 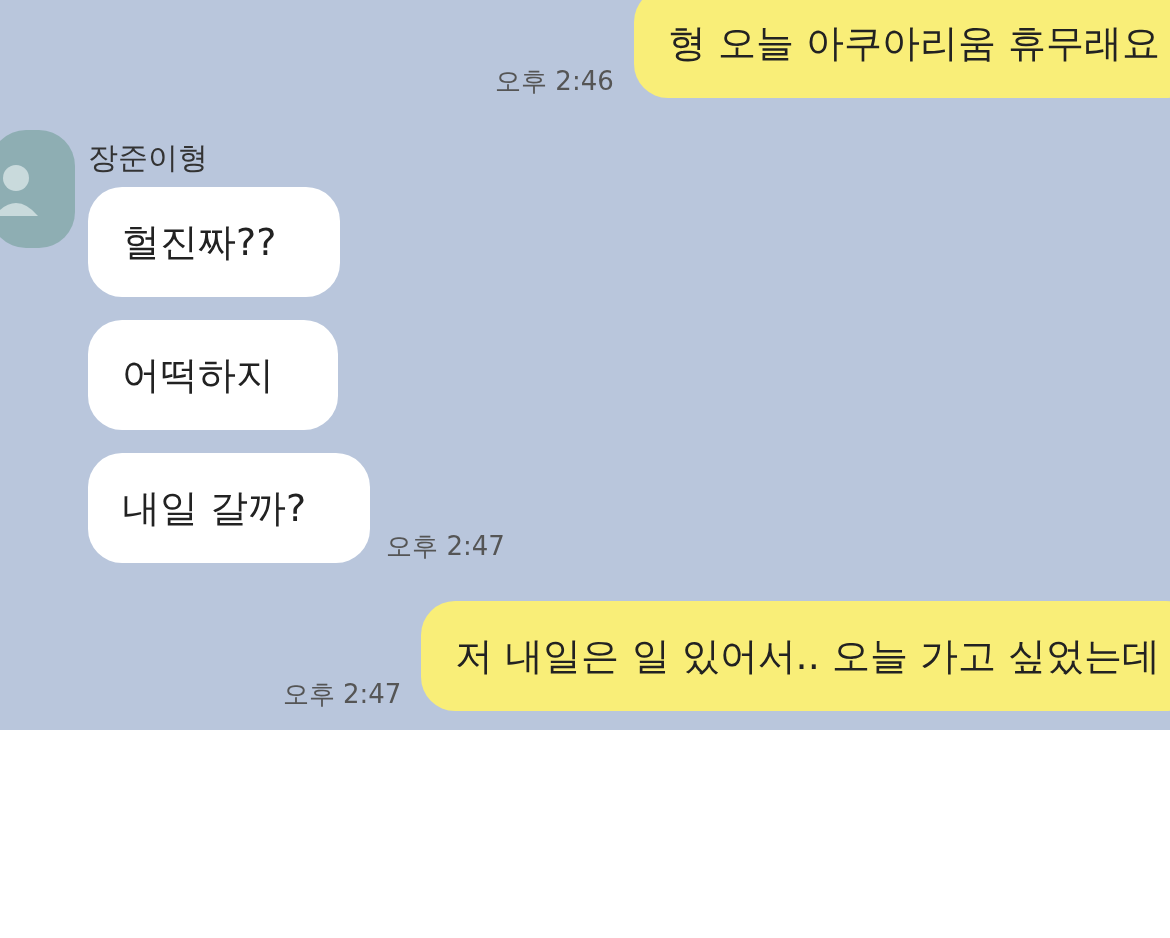 I want to click on message-bubble: 어떡하지, so click(x=213, y=375).